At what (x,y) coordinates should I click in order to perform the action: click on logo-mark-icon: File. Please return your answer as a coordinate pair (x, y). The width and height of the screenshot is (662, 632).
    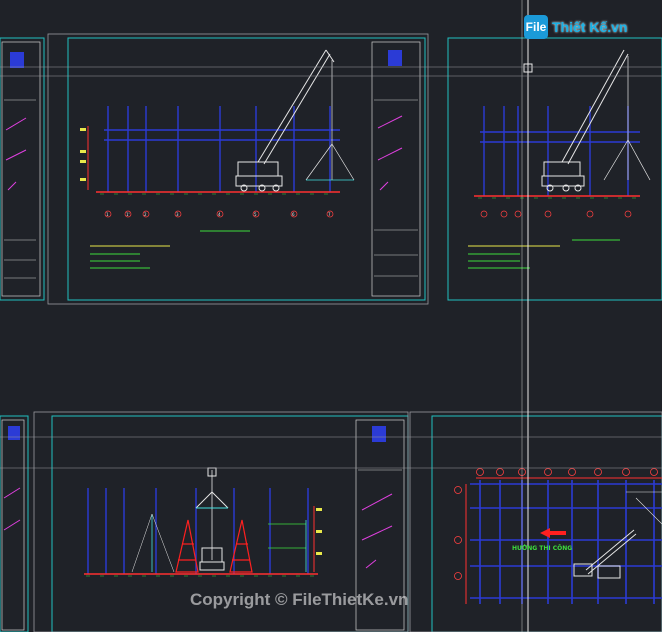
    Looking at the image, I should click on (536, 27).